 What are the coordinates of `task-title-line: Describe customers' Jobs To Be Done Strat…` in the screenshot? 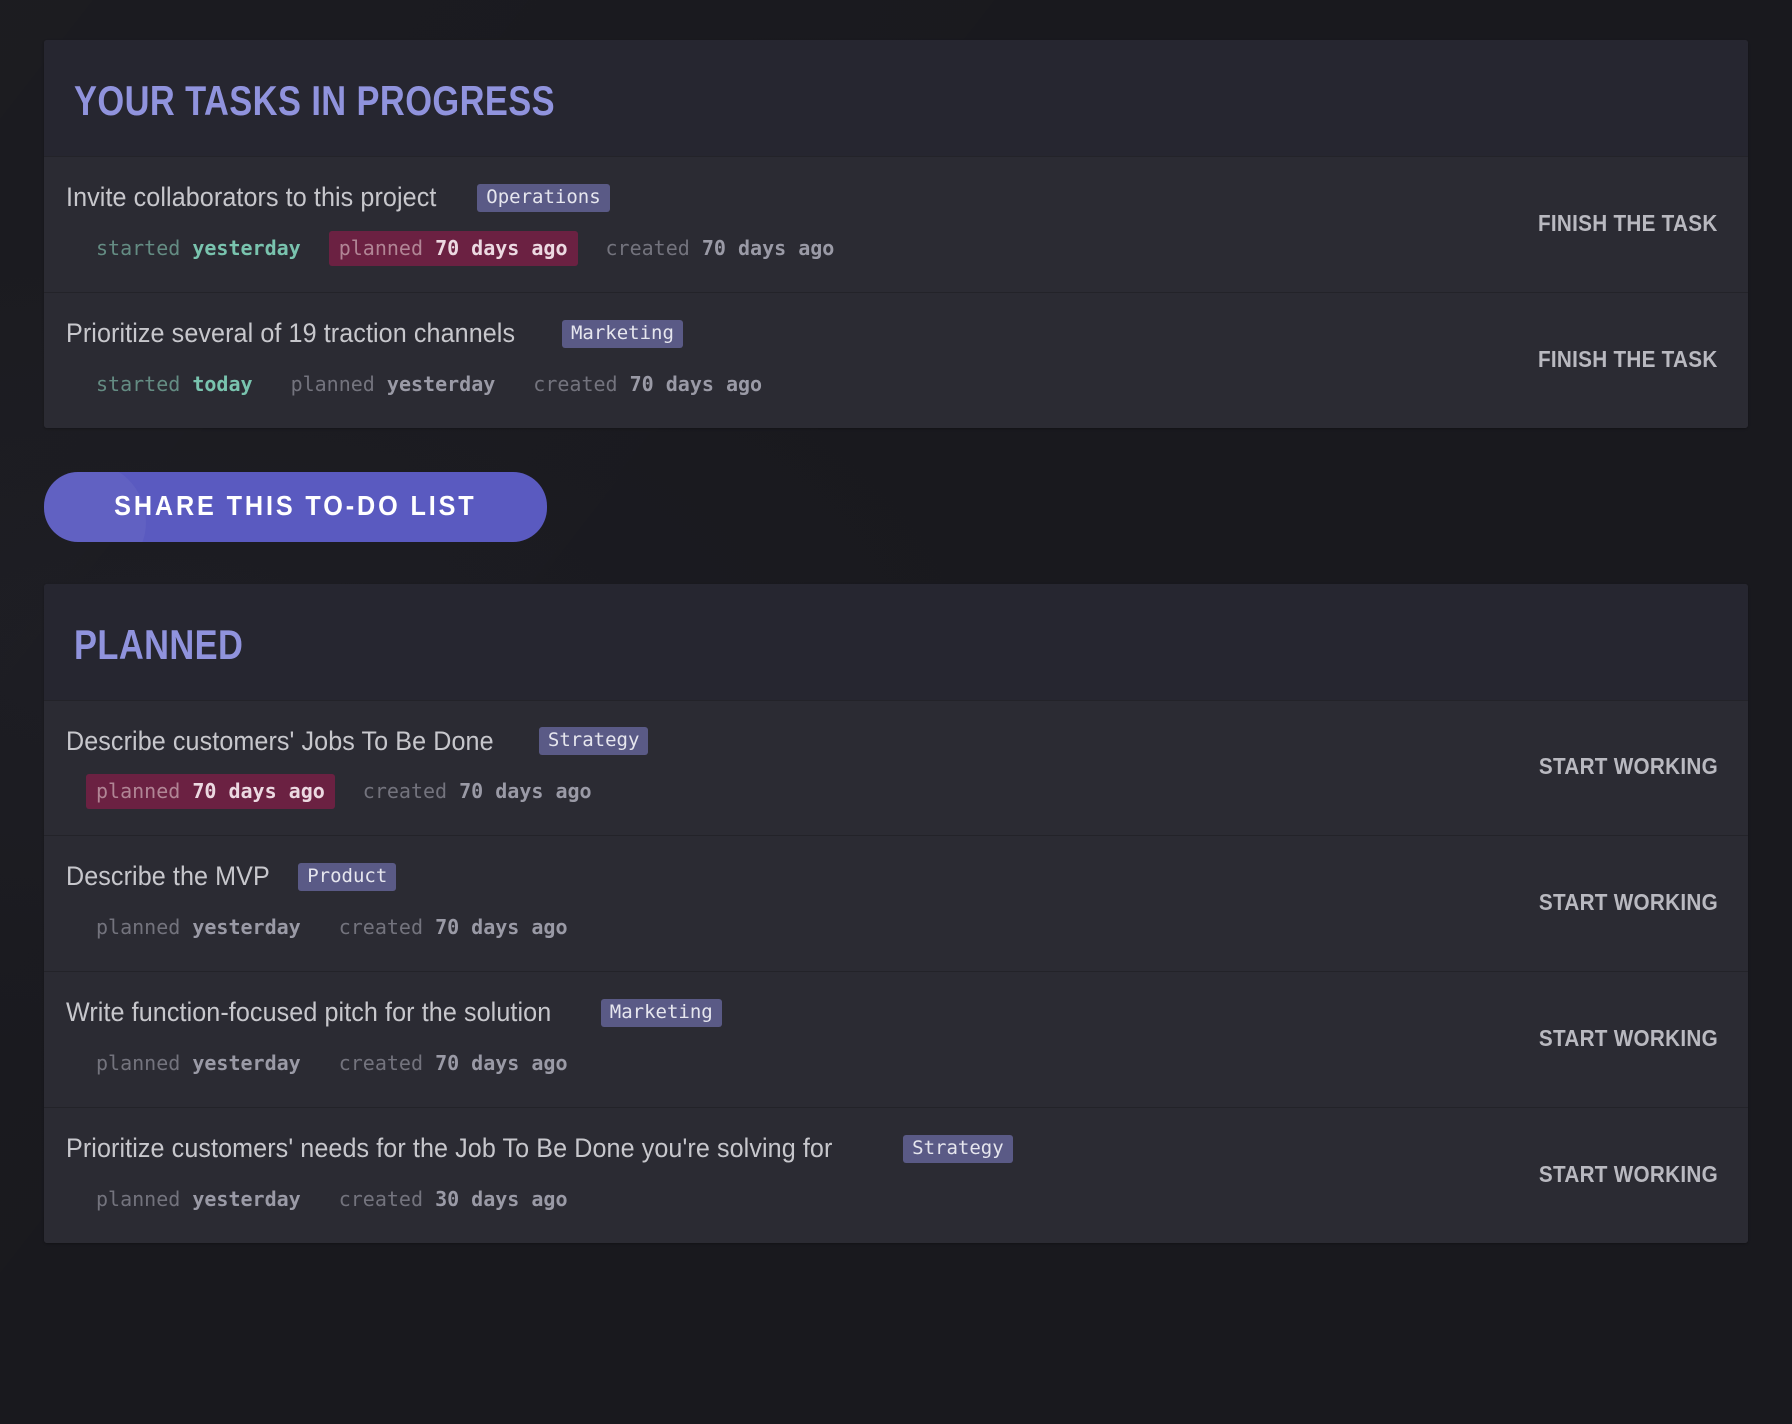 It's located at (777, 742).